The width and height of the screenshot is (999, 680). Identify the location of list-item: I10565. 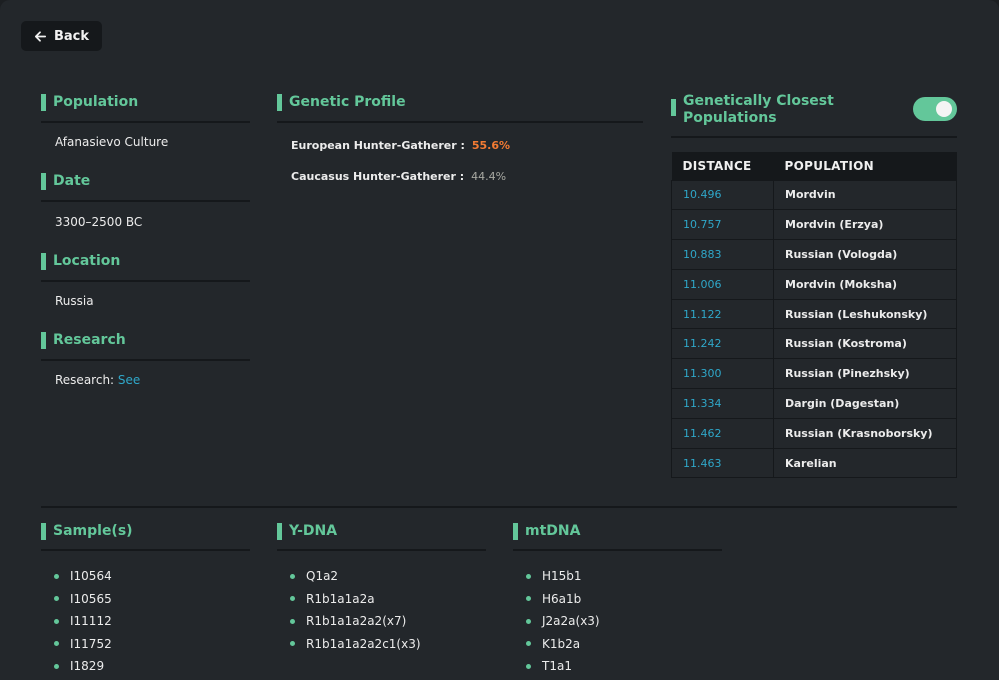
(76, 599).